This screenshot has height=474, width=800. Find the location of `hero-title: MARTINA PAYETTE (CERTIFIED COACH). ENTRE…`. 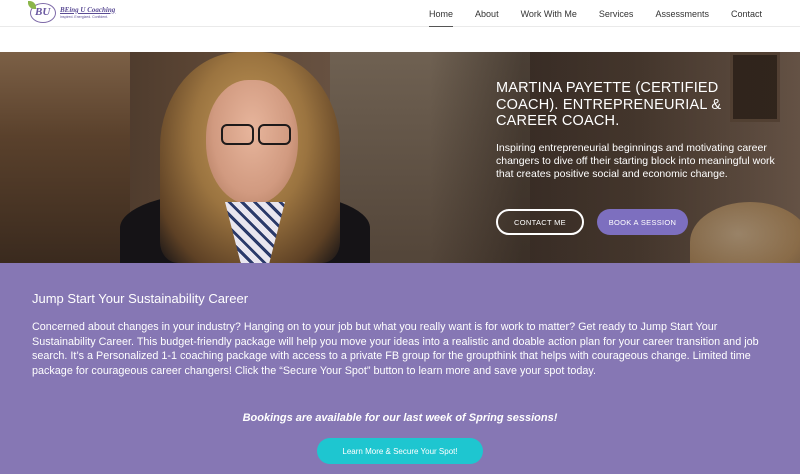

hero-title: MARTINA PAYETTE (CERTIFIED COACH). ENTRE… is located at coordinates (609, 104).